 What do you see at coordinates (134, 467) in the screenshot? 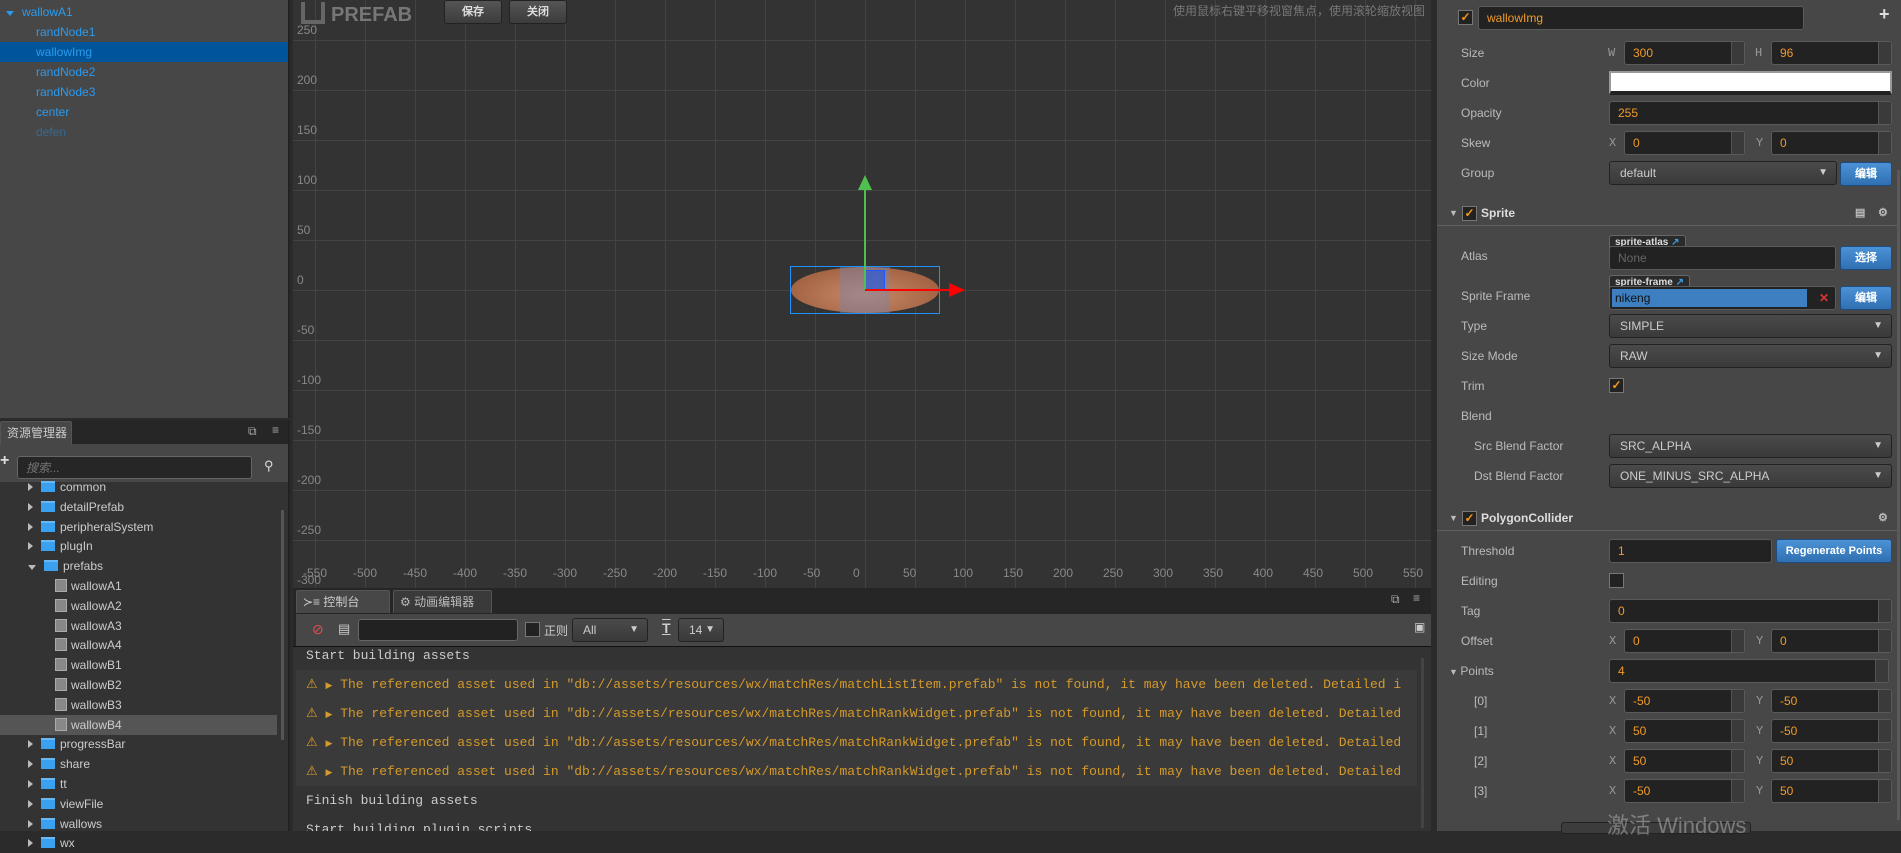
I see `search-input` at bounding box center [134, 467].